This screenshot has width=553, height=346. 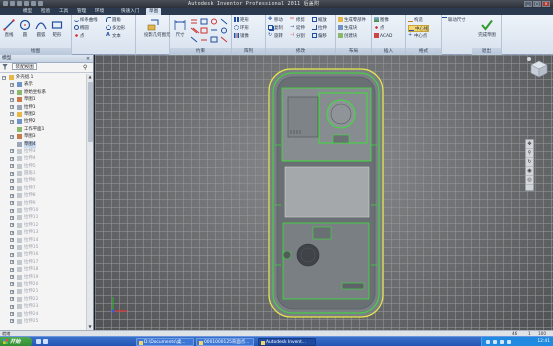 I want to click on viewcube-icon, so click(x=539, y=69).